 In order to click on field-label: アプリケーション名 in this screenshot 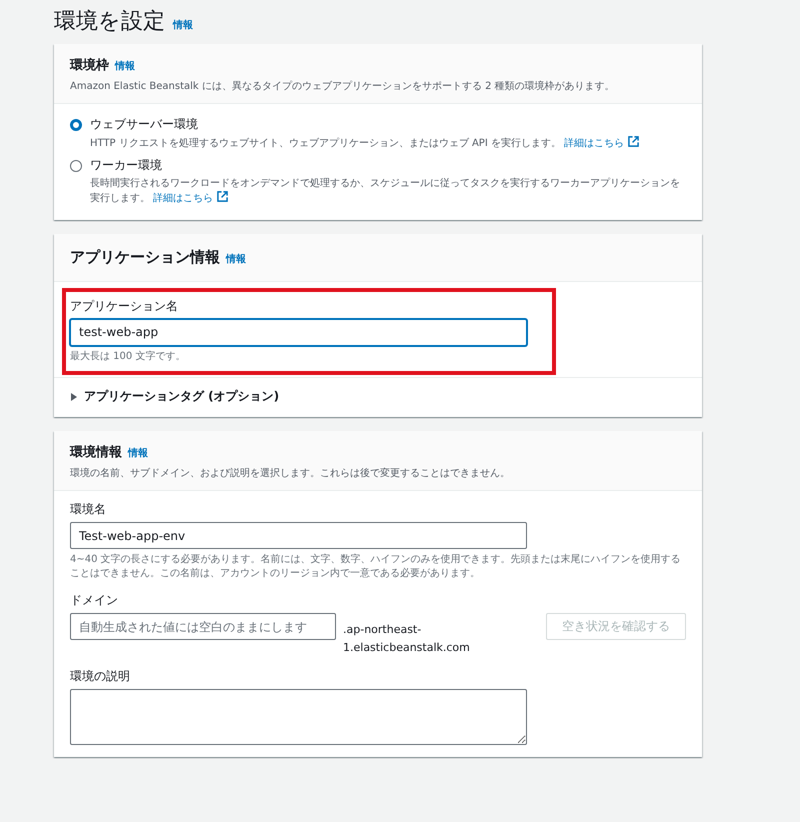, I will do `click(124, 306)`.